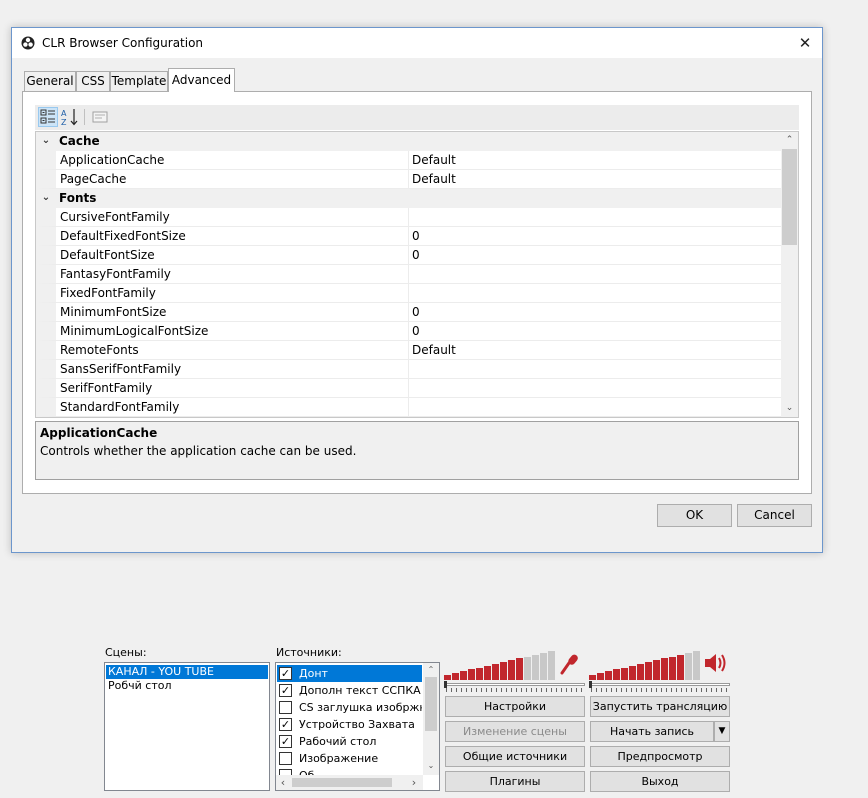 The width and height of the screenshot is (868, 798). I want to click on property-row: ApplicationCache Default, so click(408, 160).